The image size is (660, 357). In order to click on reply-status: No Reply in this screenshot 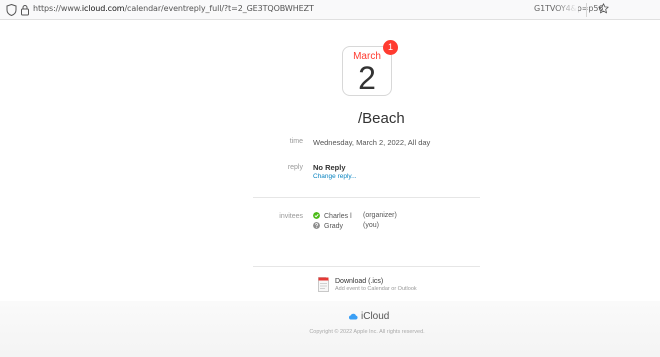, I will do `click(329, 167)`.